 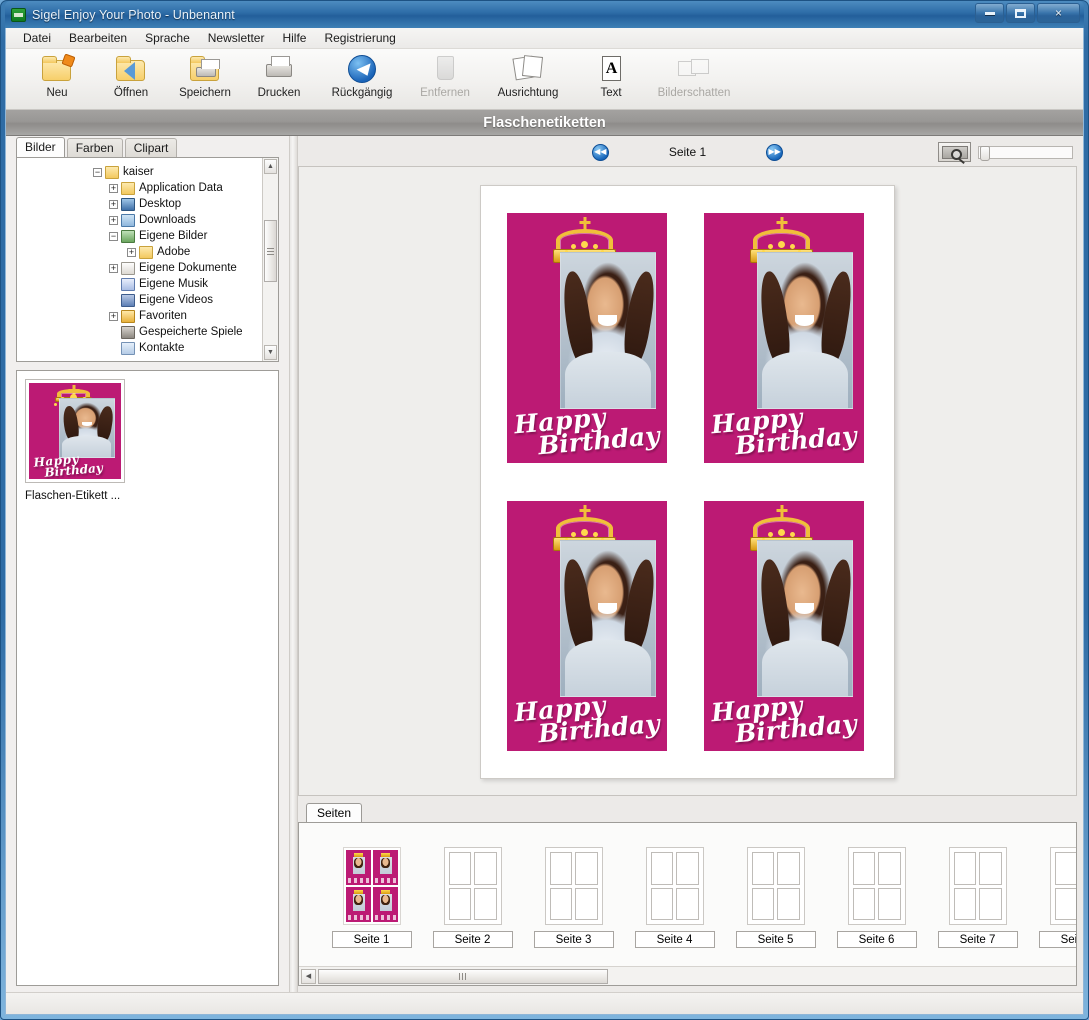 What do you see at coordinates (139, 188) in the screenshot?
I see `tree-item-application-data: + Application Data` at bounding box center [139, 188].